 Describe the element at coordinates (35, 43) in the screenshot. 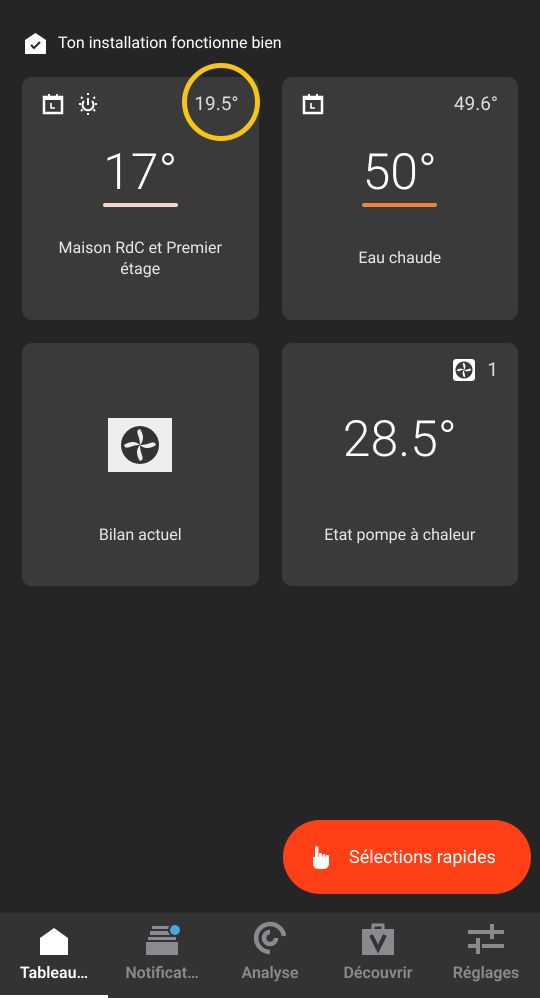

I see `house-check-icon` at that location.